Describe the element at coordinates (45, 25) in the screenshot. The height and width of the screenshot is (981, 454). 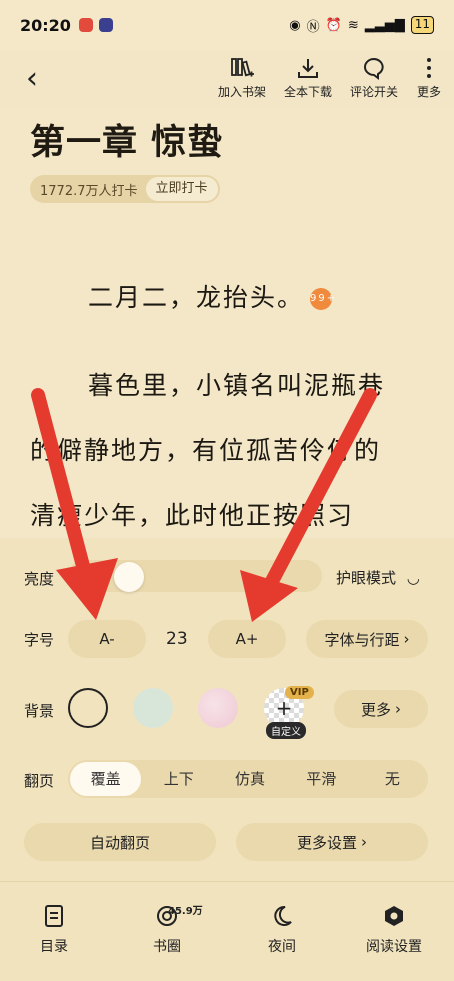
I see `status-time: 20:20` at that location.